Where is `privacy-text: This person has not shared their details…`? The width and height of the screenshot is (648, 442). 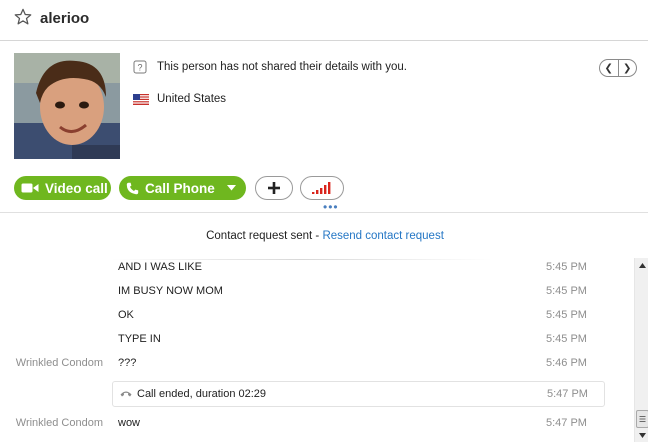
privacy-text: This person has not shared their details… is located at coordinates (282, 67).